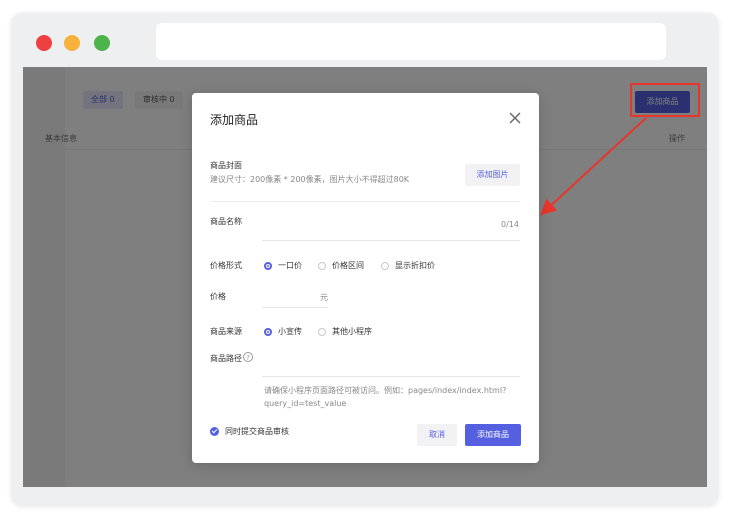  Describe the element at coordinates (493, 435) in the screenshot. I see `confirm-add-product-button: 添加商品` at that location.